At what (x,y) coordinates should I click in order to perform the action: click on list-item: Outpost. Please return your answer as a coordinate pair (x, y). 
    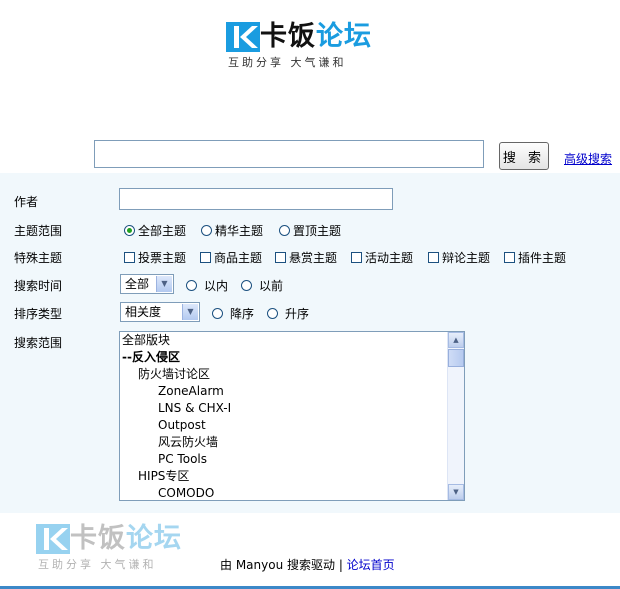
    Looking at the image, I should click on (182, 425).